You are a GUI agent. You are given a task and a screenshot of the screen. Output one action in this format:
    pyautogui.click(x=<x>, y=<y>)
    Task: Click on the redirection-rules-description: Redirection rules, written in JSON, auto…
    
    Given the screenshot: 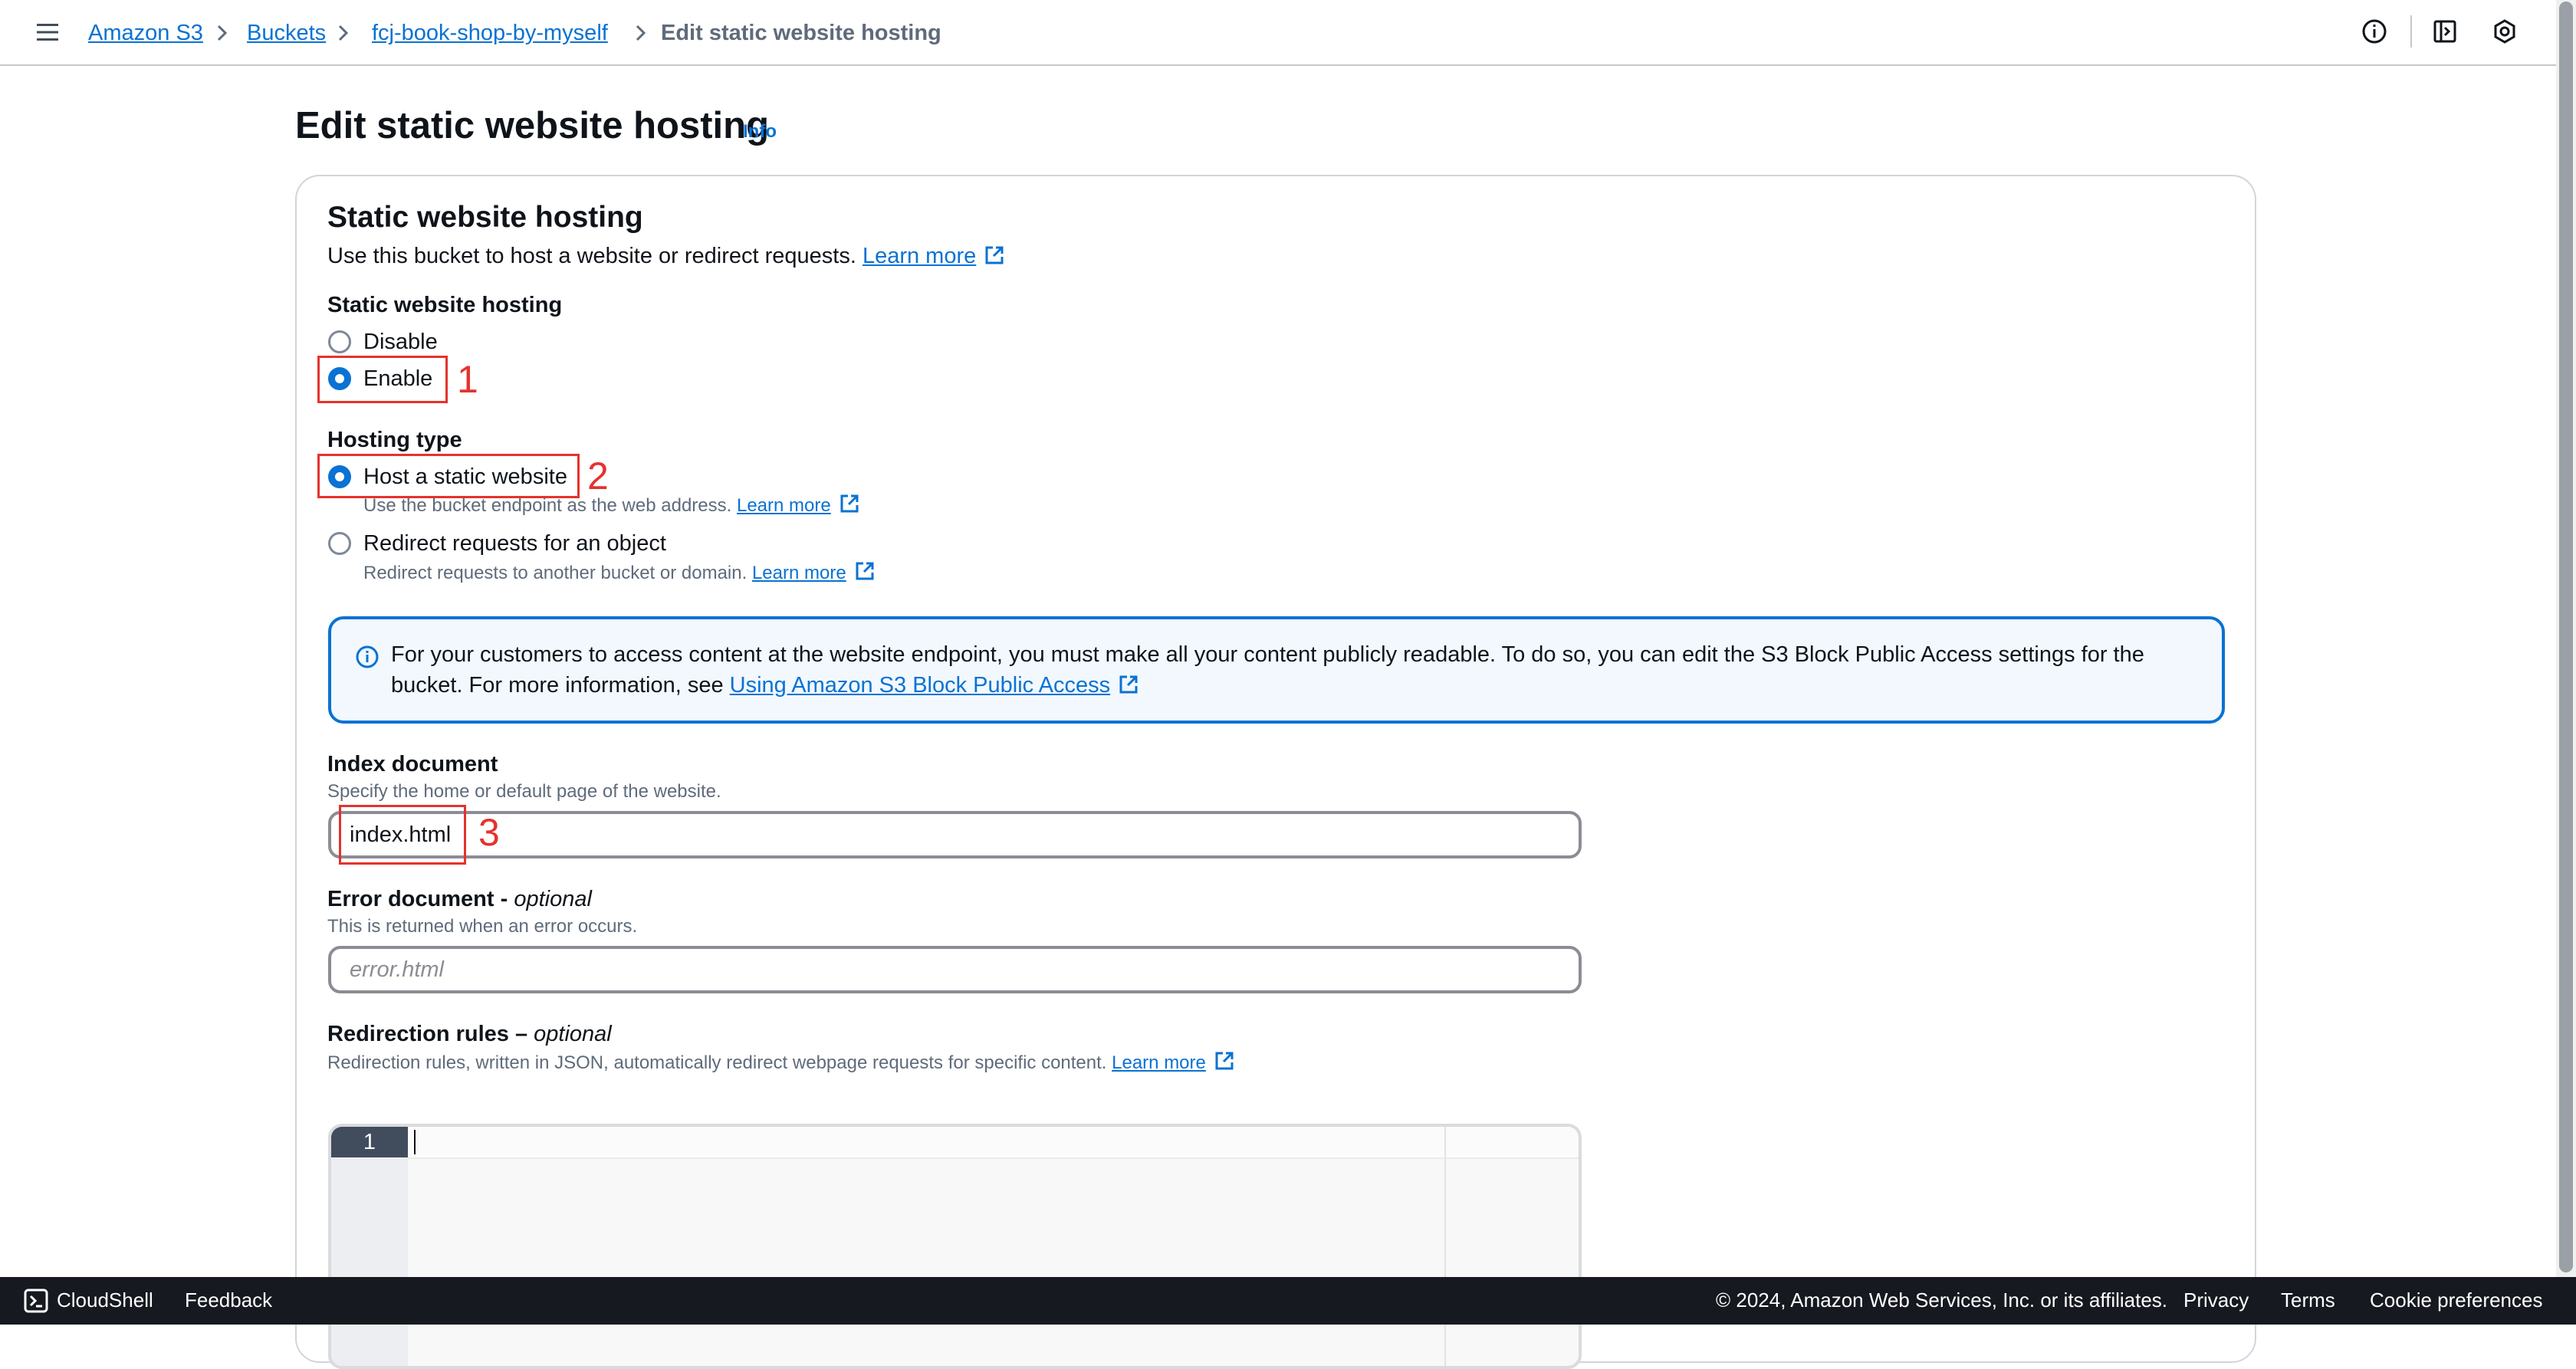 What is the action you would take?
    pyautogui.click(x=781, y=1062)
    